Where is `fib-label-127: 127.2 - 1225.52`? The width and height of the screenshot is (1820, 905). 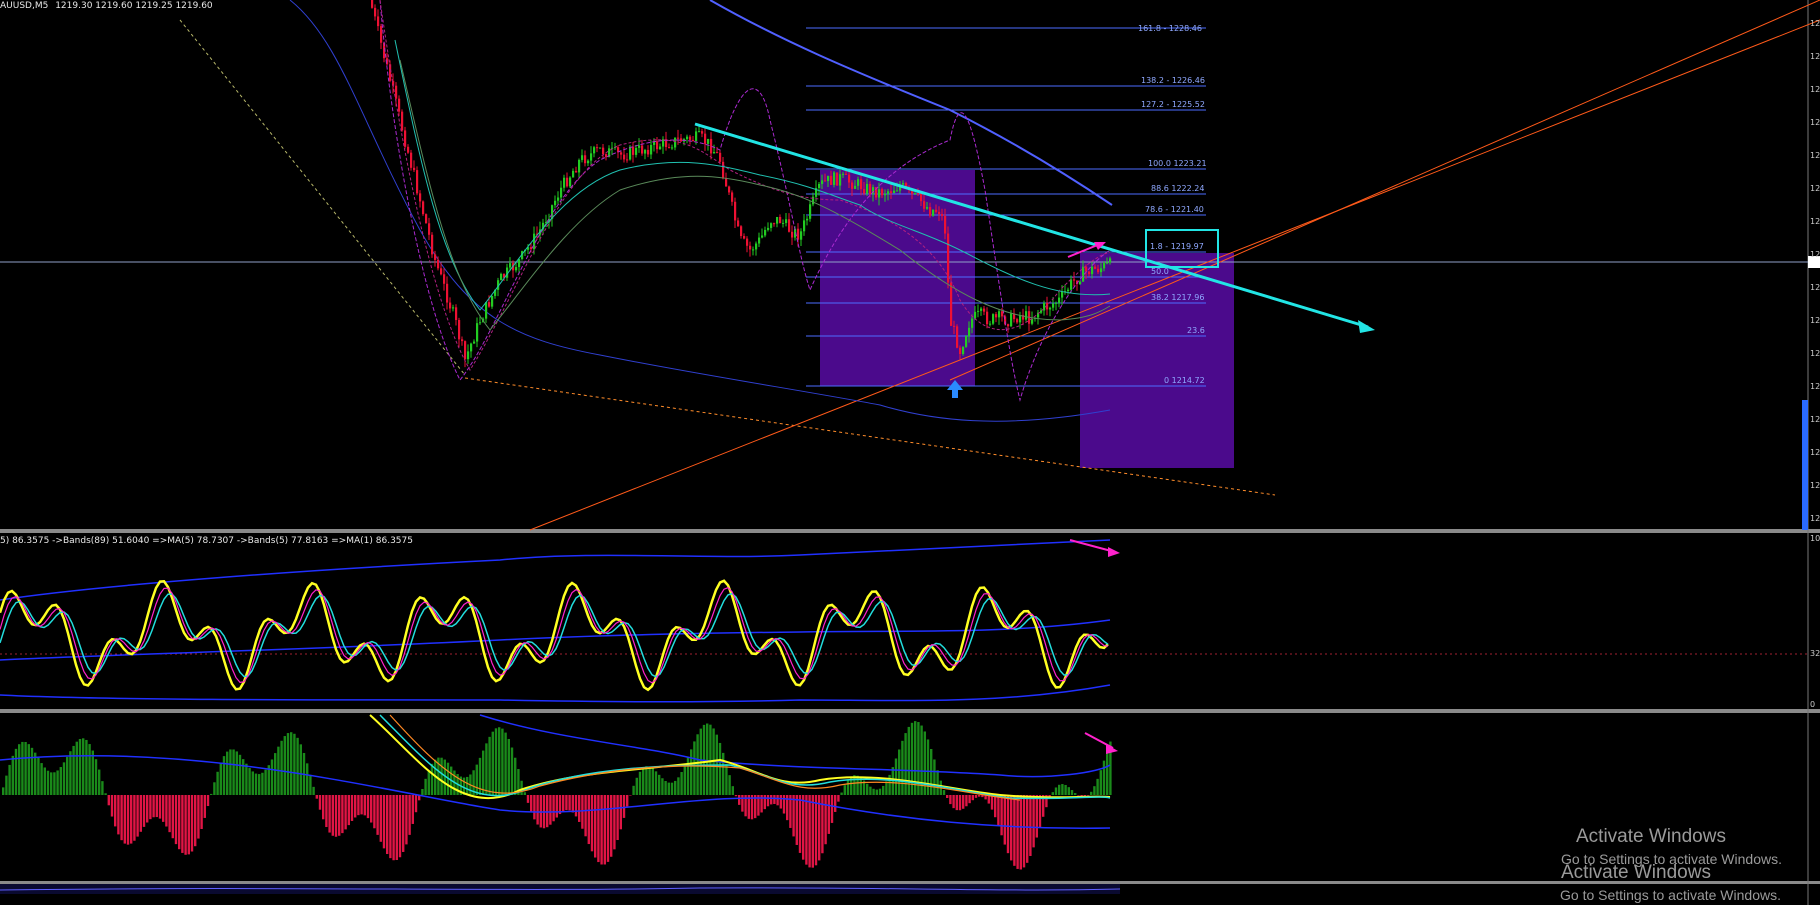 fib-label-127: 127.2 - 1225.52 is located at coordinates (1173, 104).